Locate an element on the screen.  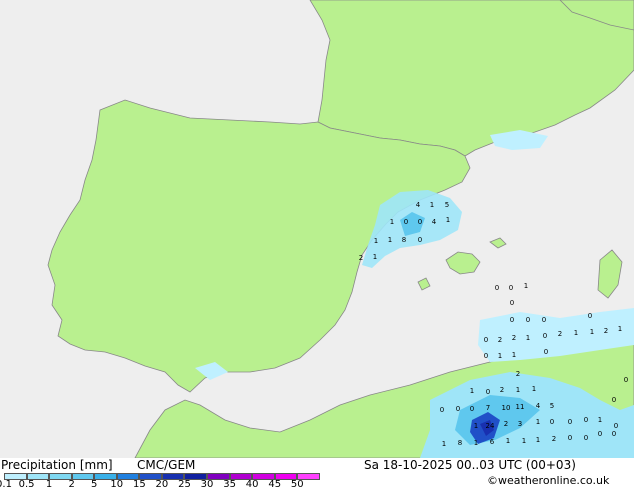
colorbar-tick-label: 40 is located at coordinates (252, 484).